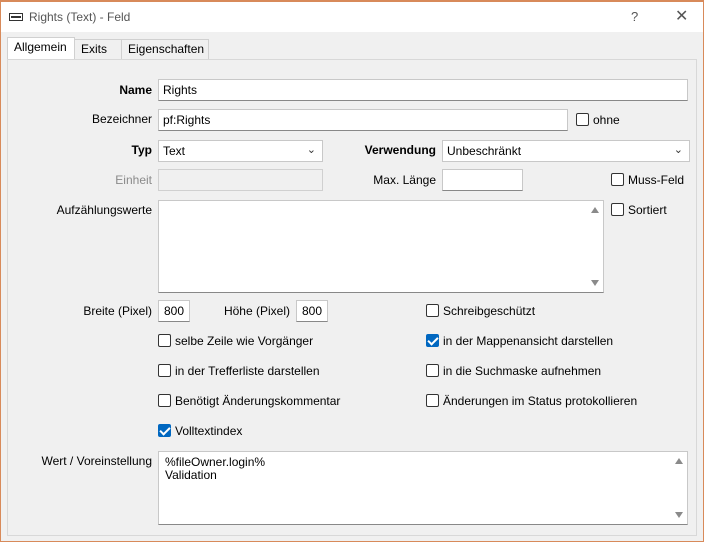 The width and height of the screenshot is (704, 542). Describe the element at coordinates (240, 180) in the screenshot. I see `einheit-field` at that location.